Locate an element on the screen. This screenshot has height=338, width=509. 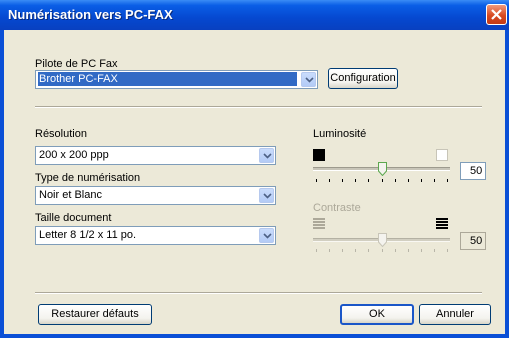
driver-label: Pilote de PC Fax is located at coordinates (76, 64).